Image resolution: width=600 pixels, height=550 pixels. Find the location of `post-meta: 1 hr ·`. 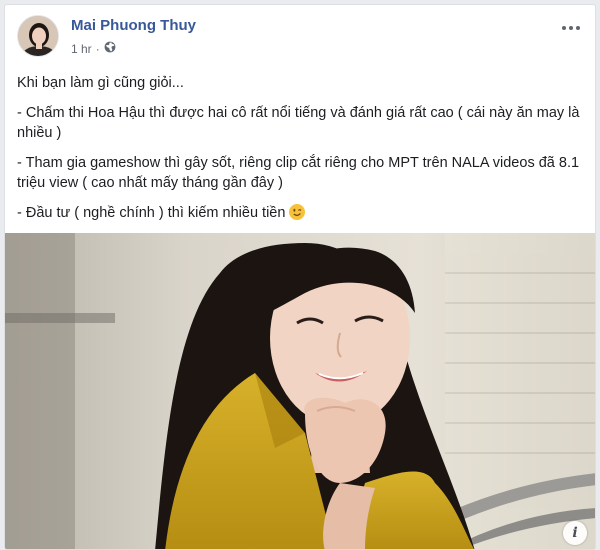

post-meta: 1 hr · is located at coordinates (93, 48).